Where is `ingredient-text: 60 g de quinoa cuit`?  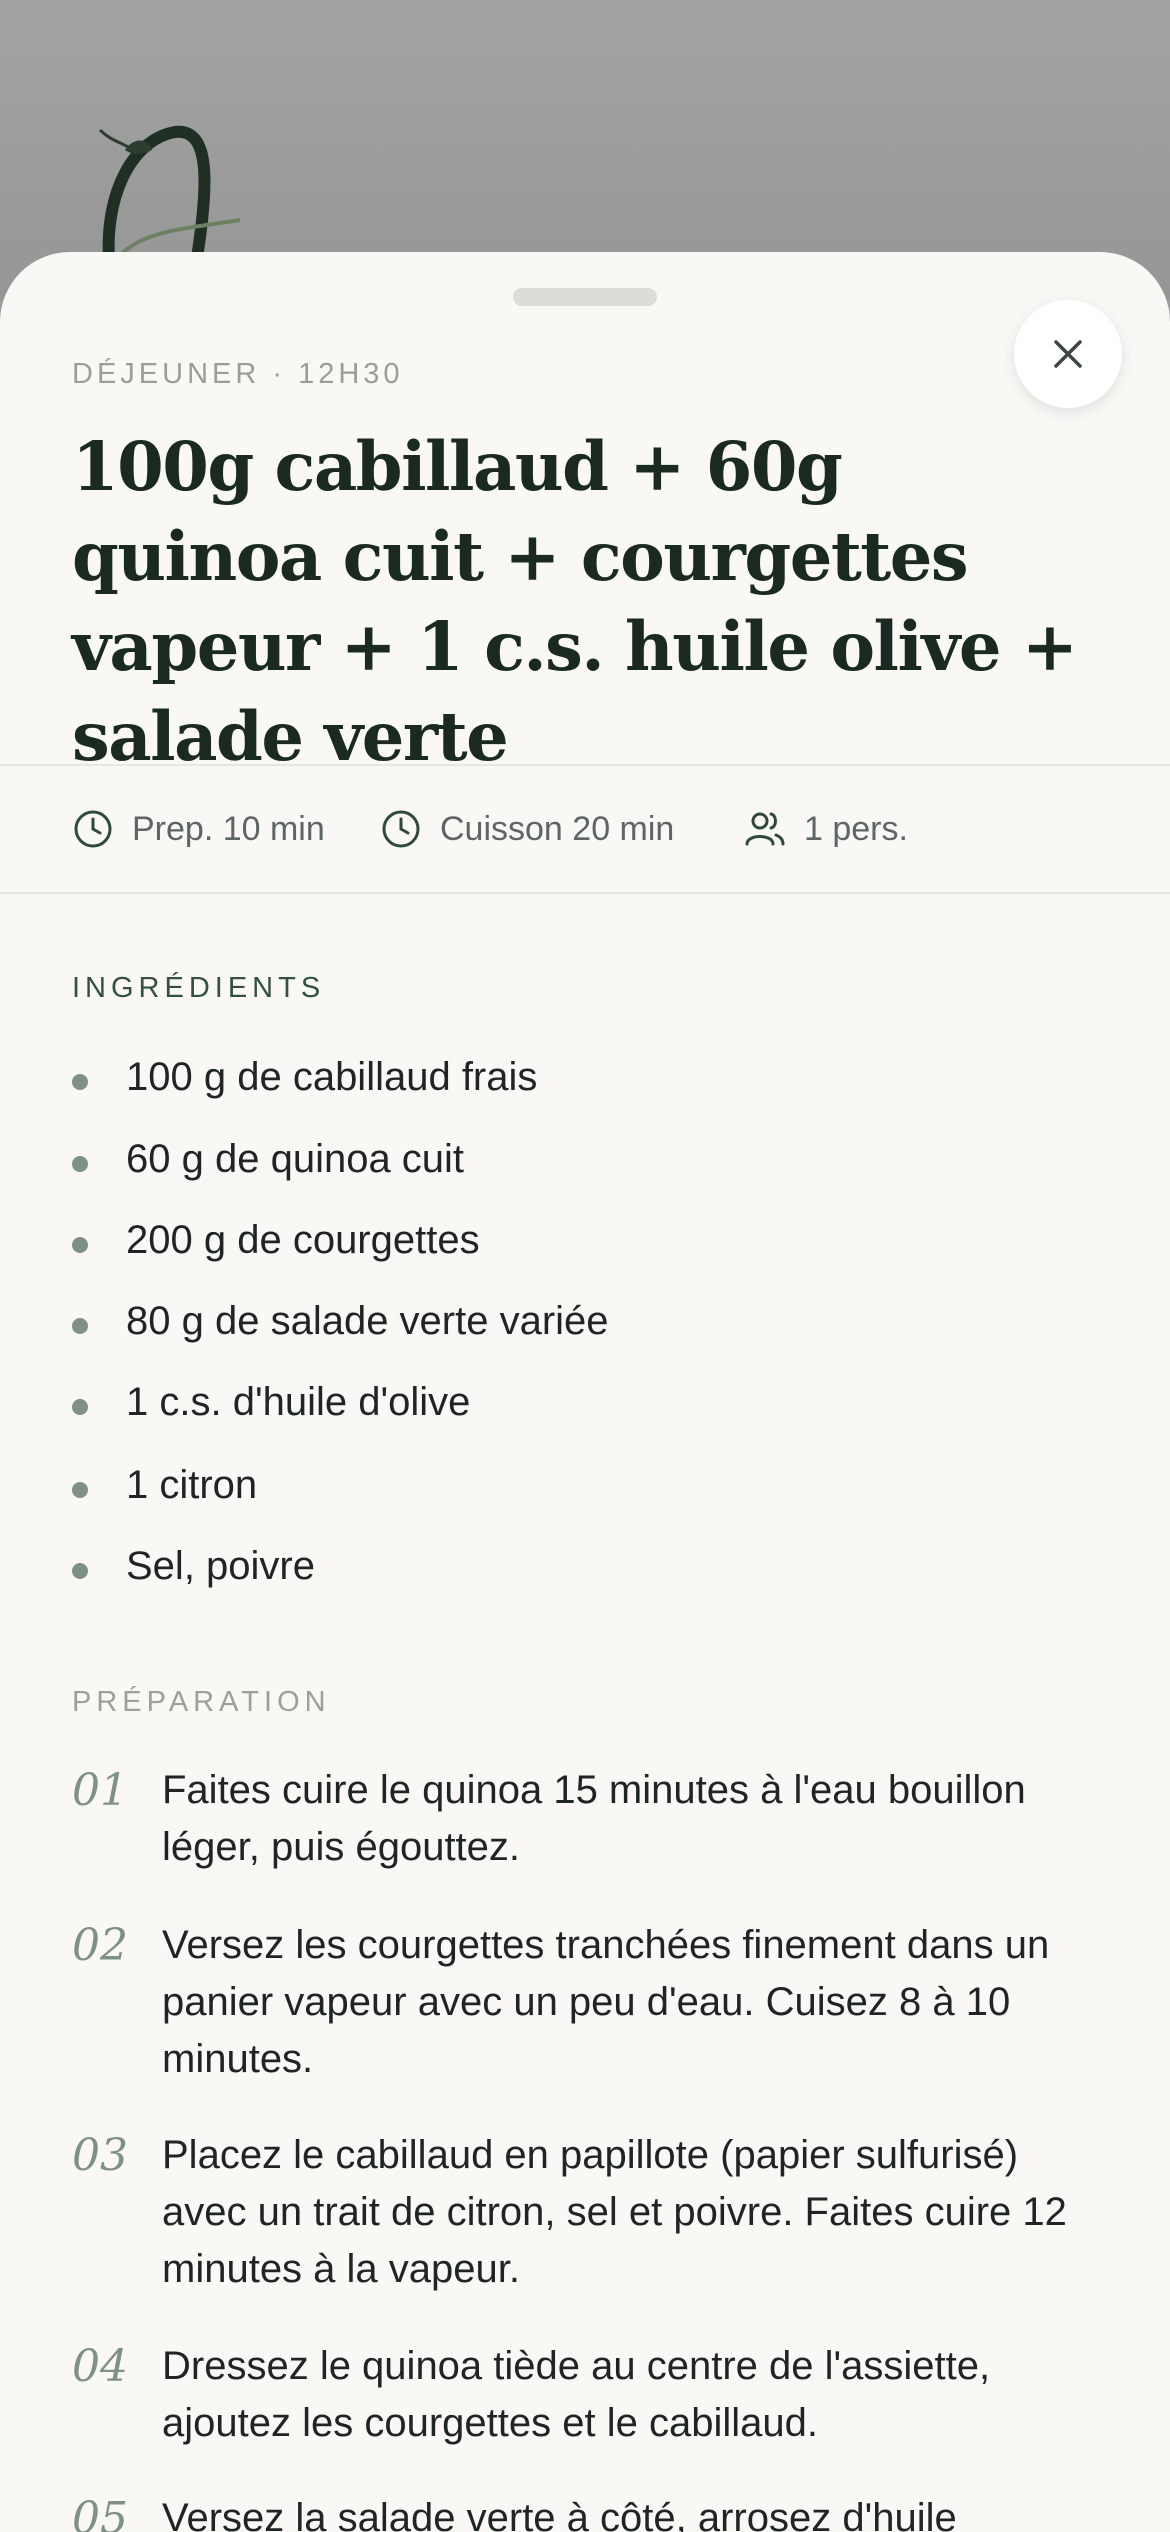
ingredient-text: 60 g de quinoa cuit is located at coordinates (295, 1158).